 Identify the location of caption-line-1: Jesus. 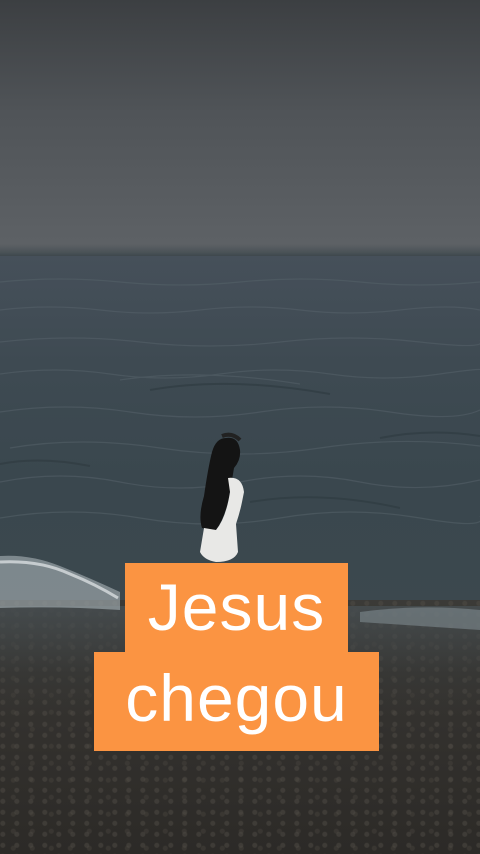
(236, 609).